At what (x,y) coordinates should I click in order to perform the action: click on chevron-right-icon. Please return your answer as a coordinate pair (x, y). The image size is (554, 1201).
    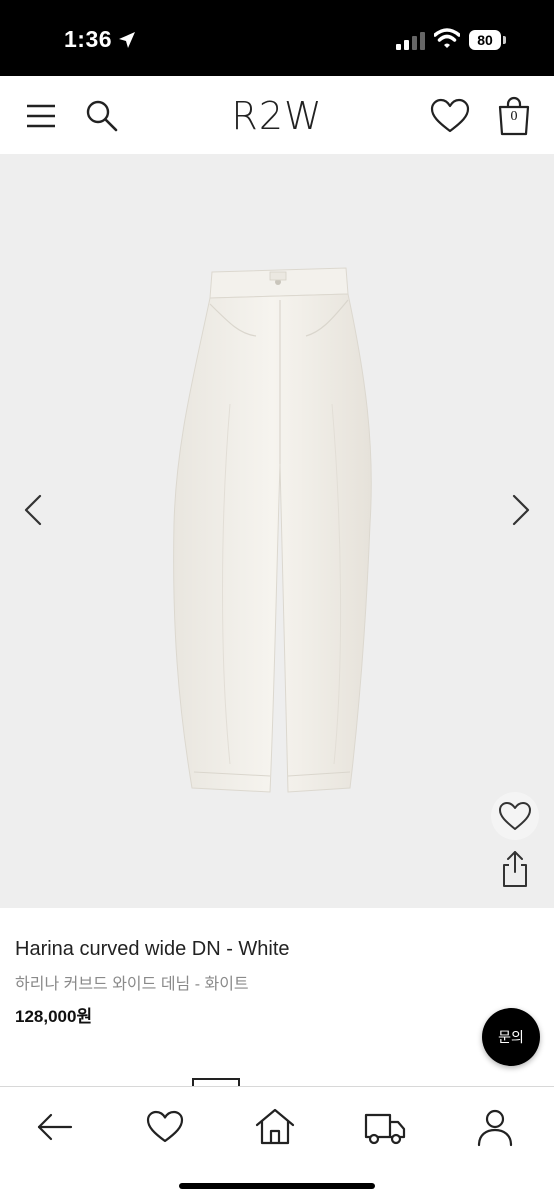
    Looking at the image, I should click on (521, 510).